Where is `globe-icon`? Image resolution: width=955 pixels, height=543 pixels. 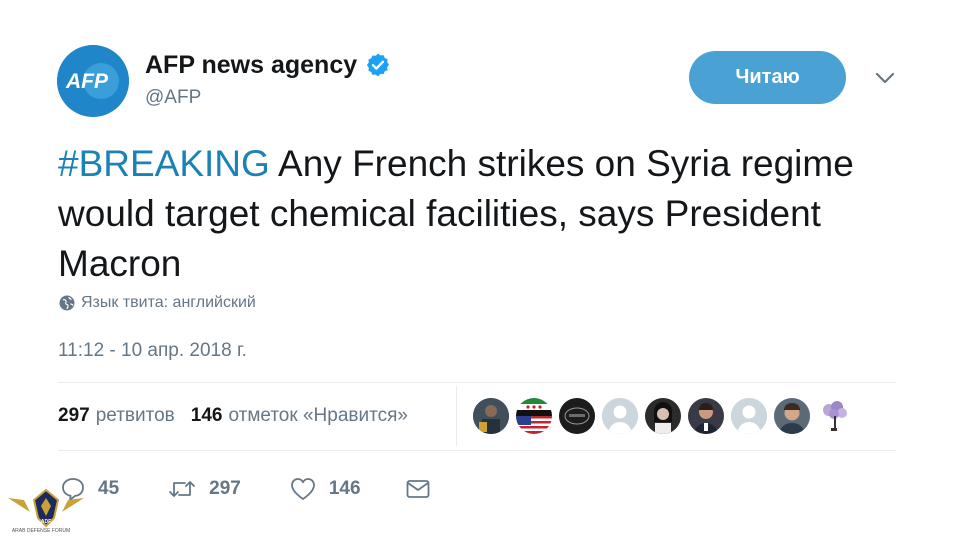
globe-icon is located at coordinates (67, 303).